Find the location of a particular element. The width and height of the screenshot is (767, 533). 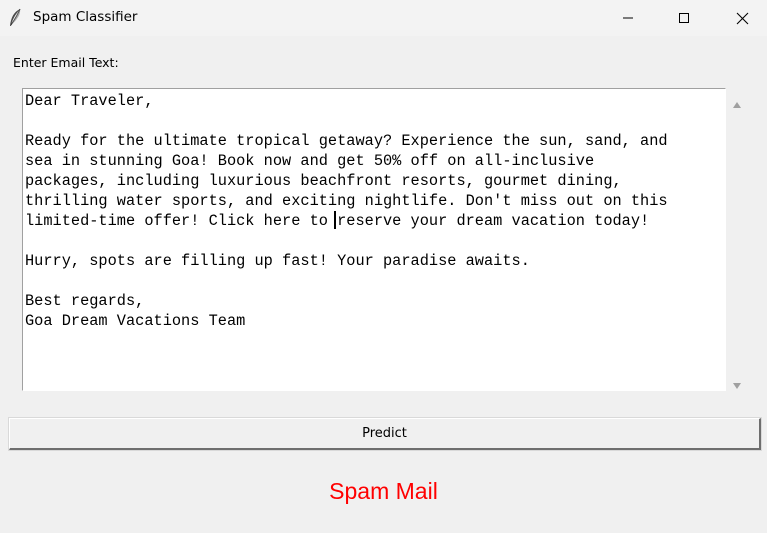

prediction-result: Spam Mail is located at coordinates (383, 491).